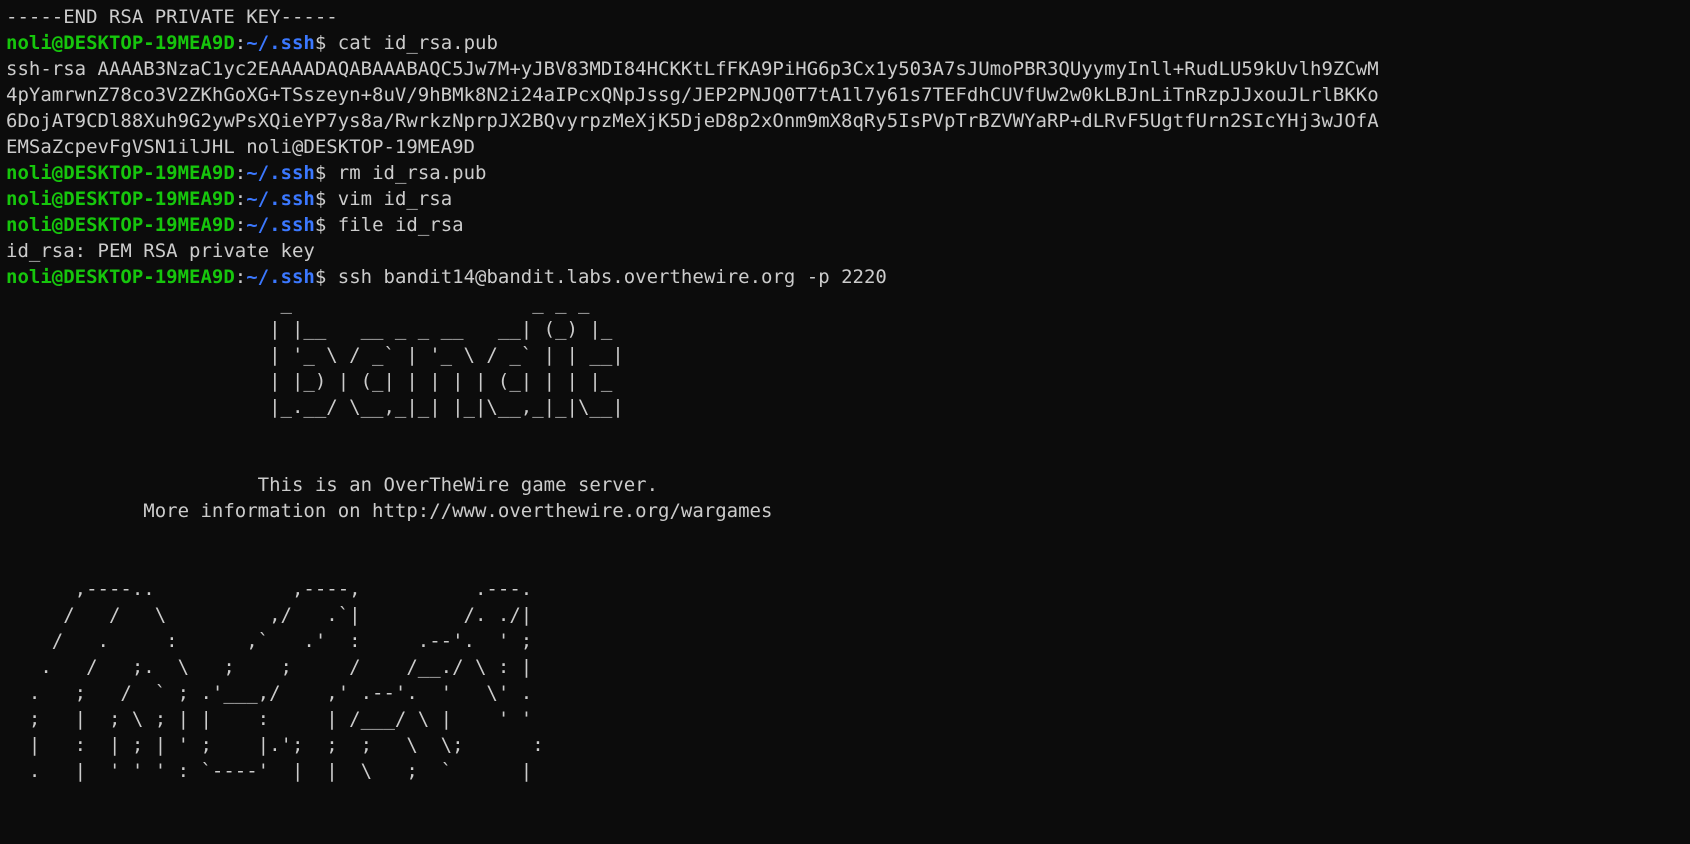  What do you see at coordinates (848, 17) in the screenshot?
I see `output-line: -----END RSA PRIVATE KEY-----` at bounding box center [848, 17].